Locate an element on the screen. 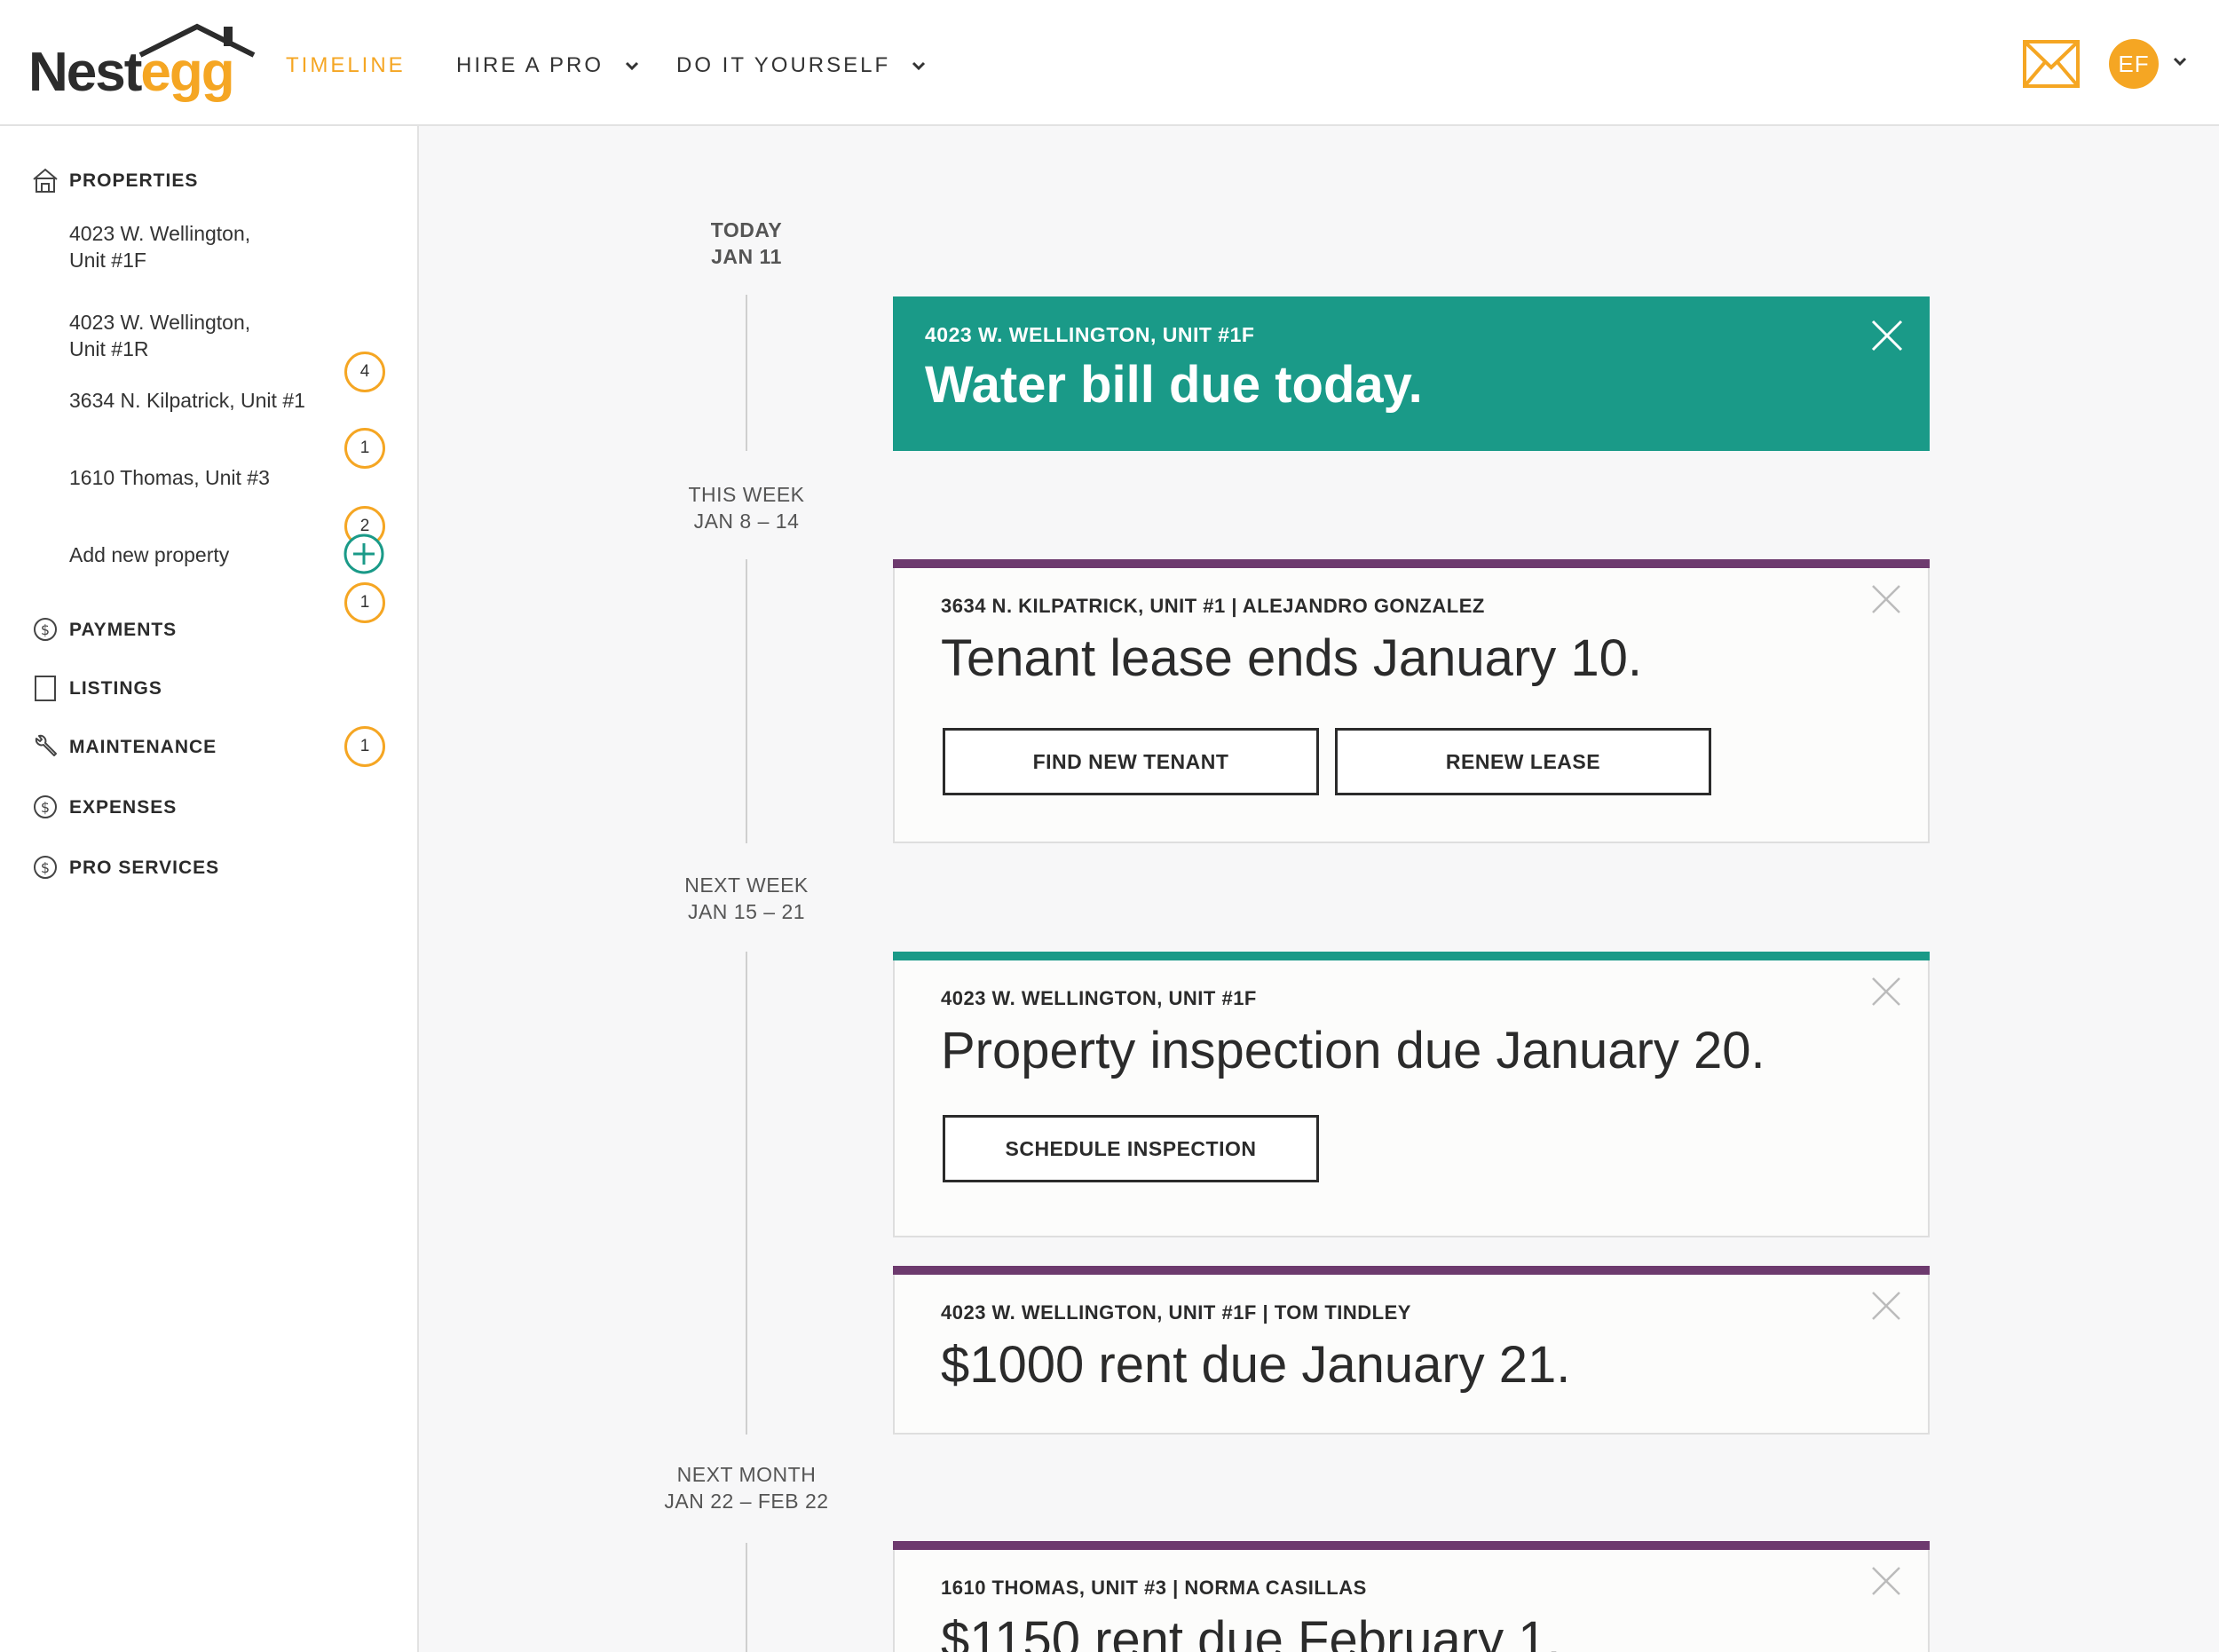 This screenshot has width=2219, height=1652. timeline-period: THIS WEEK is located at coordinates (746, 494).